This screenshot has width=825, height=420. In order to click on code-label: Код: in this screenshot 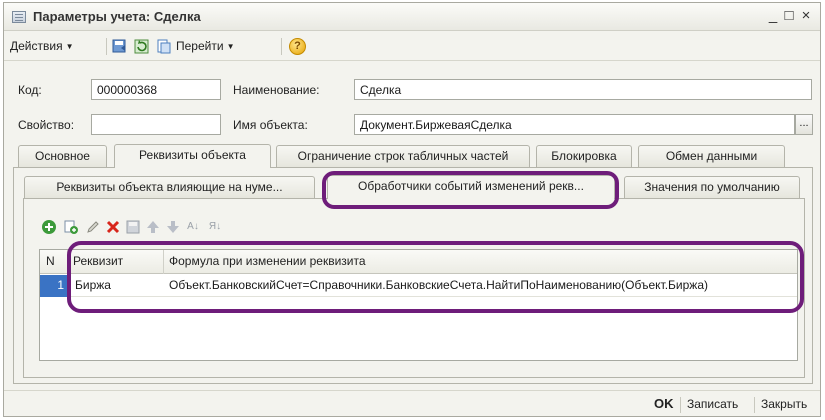, I will do `click(30, 90)`.